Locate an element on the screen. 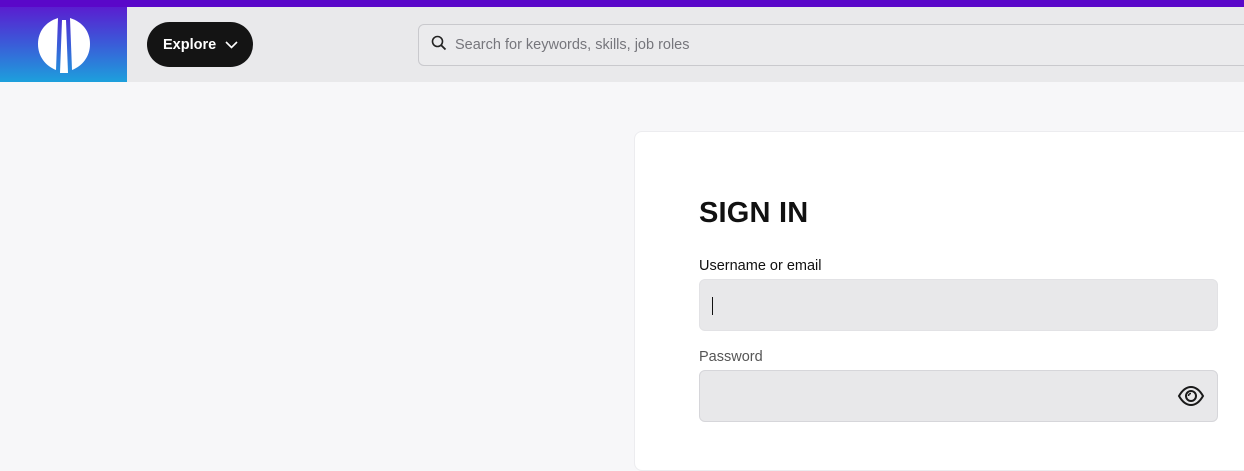 The image size is (1244, 471). search-bar is located at coordinates (831, 45).